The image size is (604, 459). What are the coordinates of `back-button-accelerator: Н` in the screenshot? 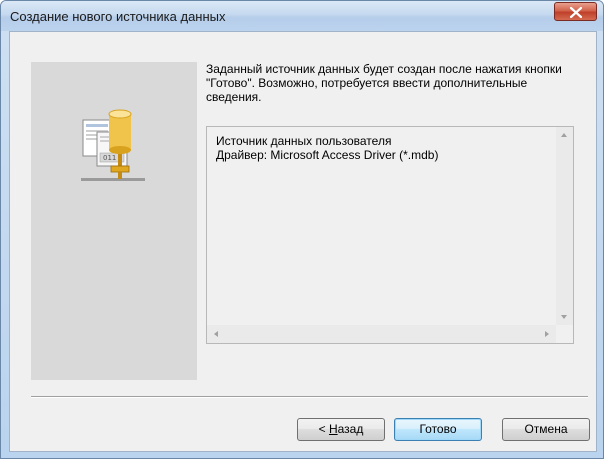 It's located at (333, 429).